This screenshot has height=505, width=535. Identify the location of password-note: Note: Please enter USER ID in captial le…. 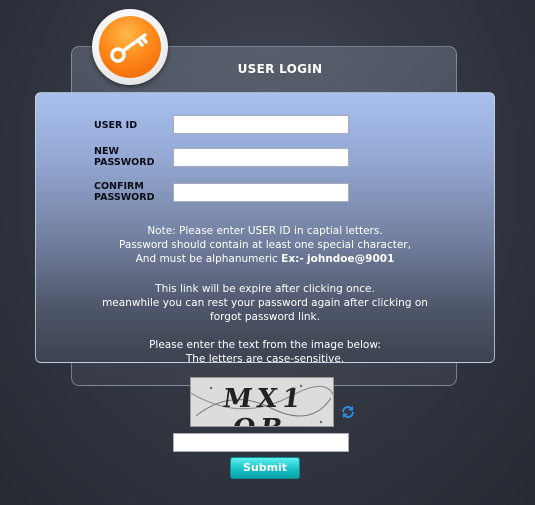
(265, 245).